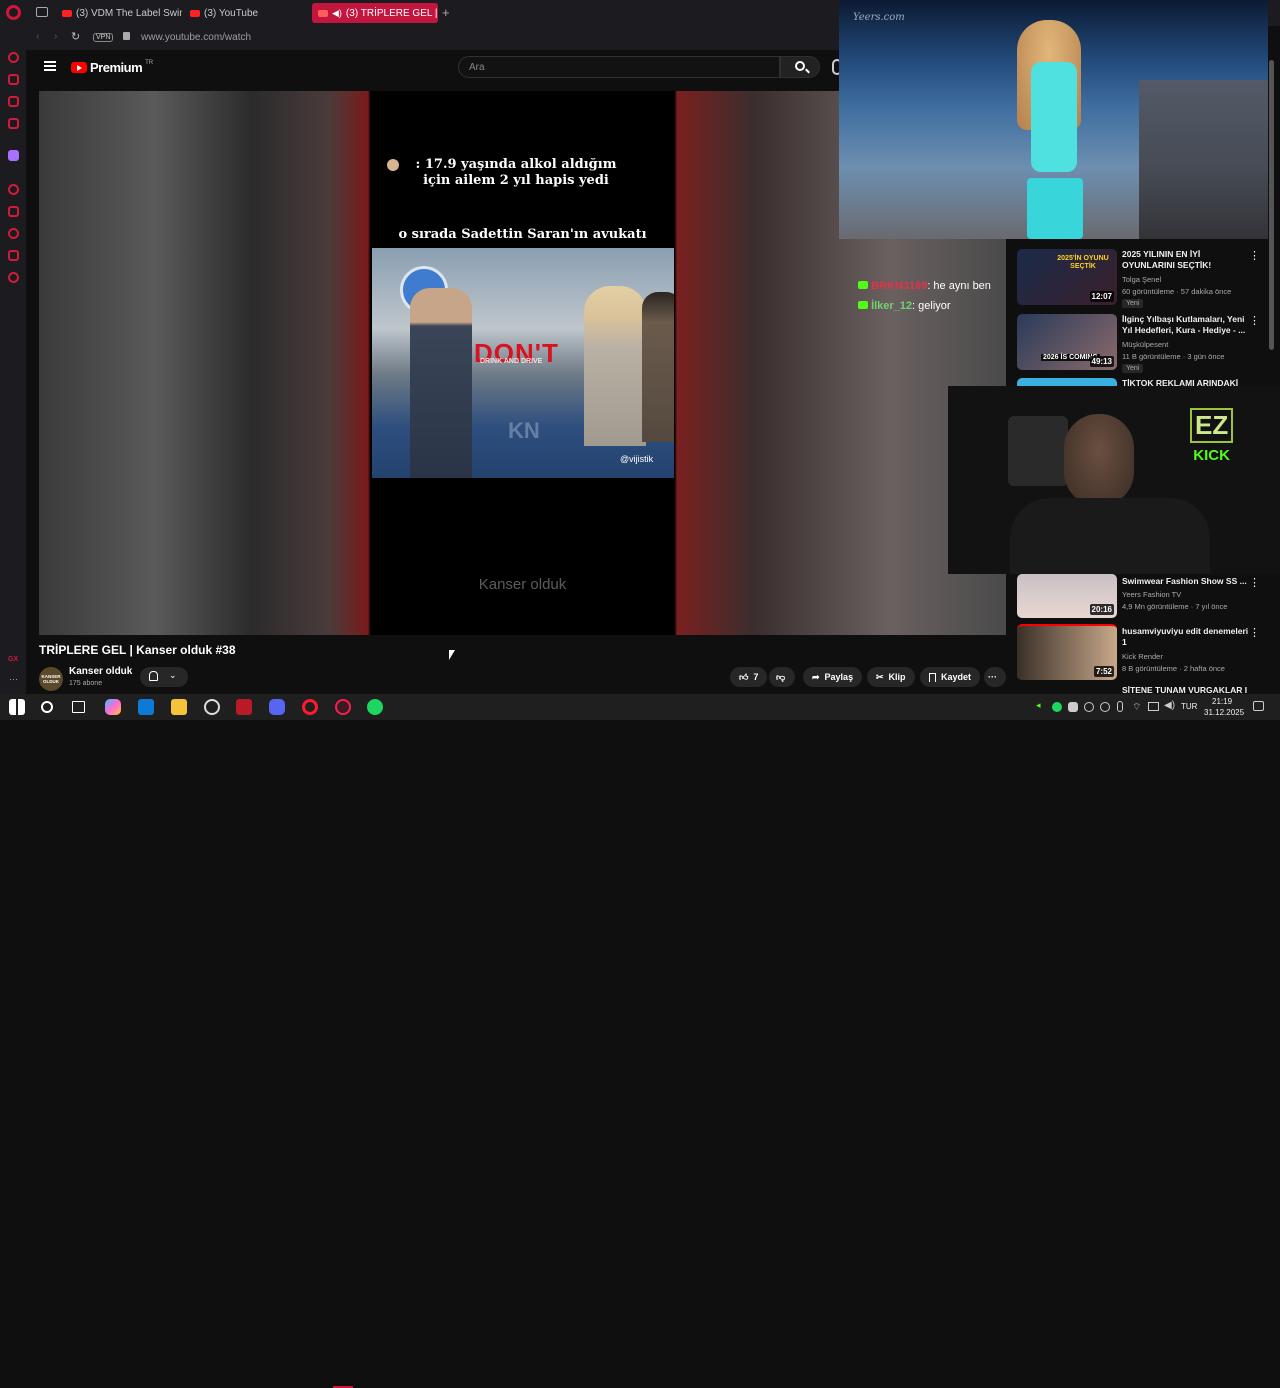 The height and width of the screenshot is (1388, 1280). I want to click on bookmark-icon, so click(932, 677).